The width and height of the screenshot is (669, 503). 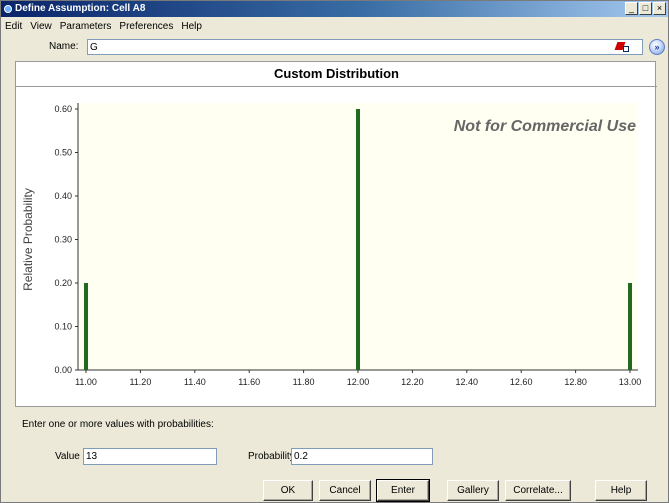 I want to click on menu-edit: Edit, so click(x=13, y=26).